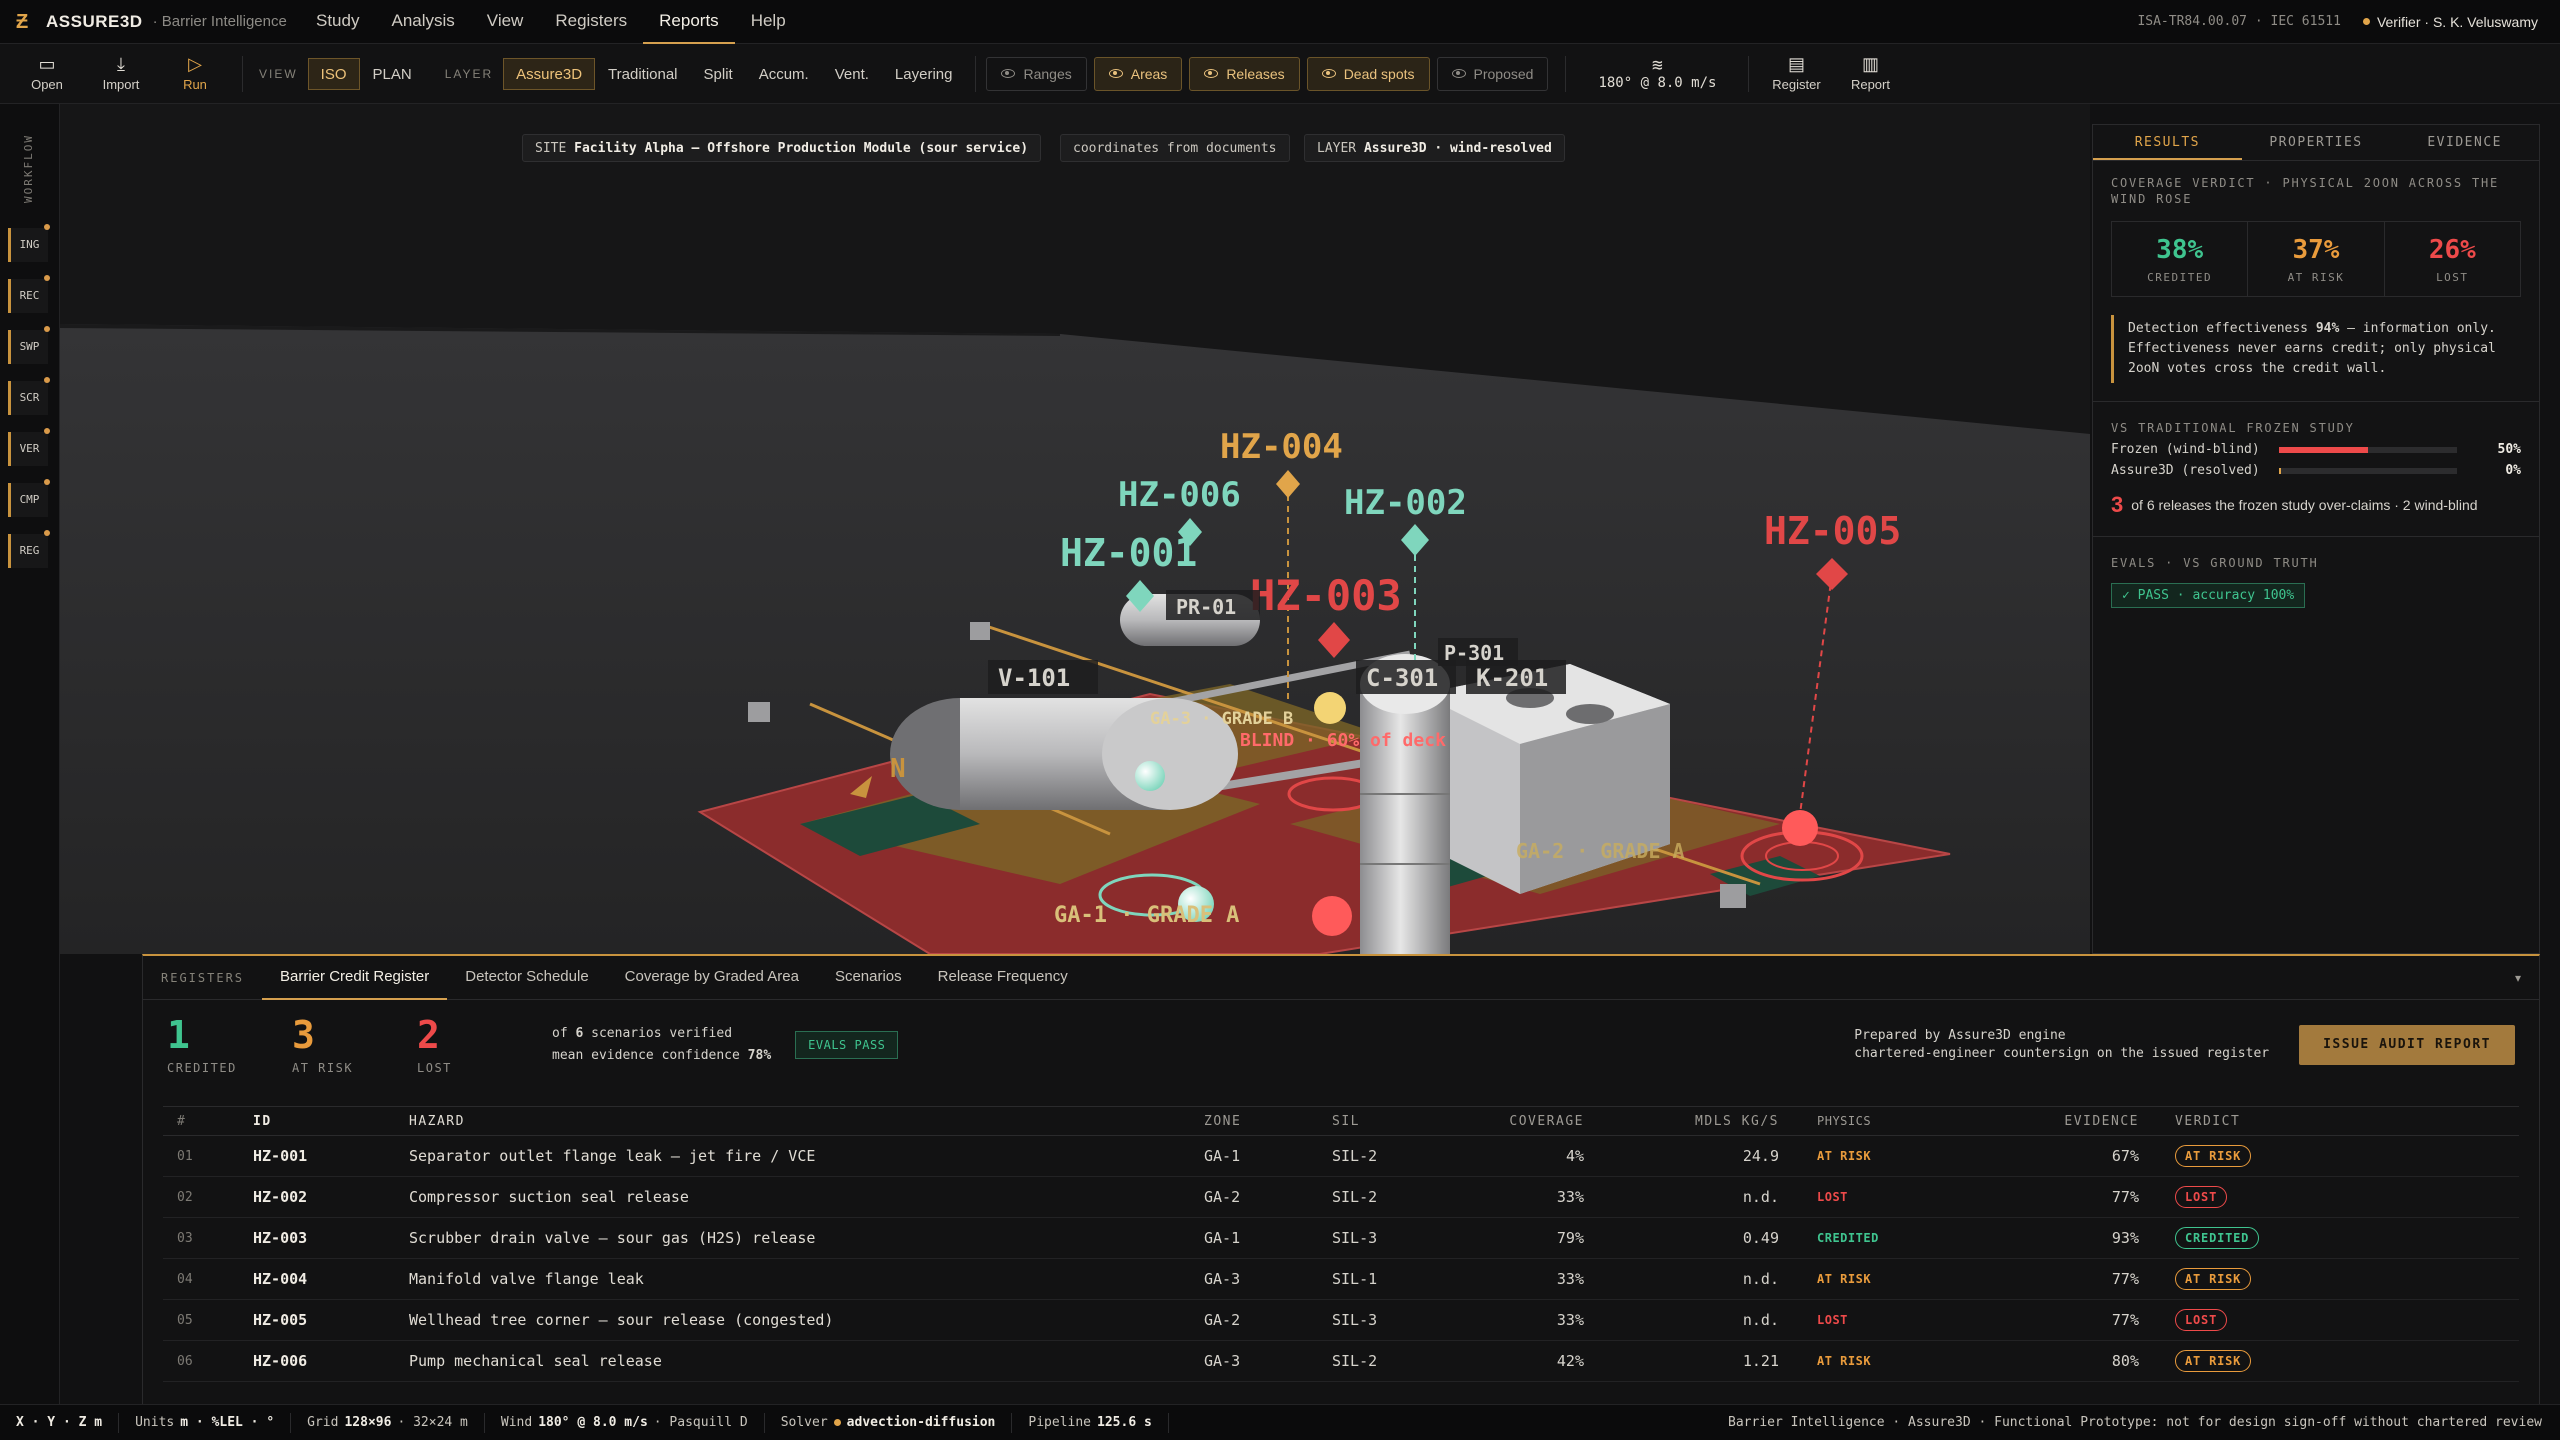  I want to click on row-mdls: 0.49, so click(1760, 1238).